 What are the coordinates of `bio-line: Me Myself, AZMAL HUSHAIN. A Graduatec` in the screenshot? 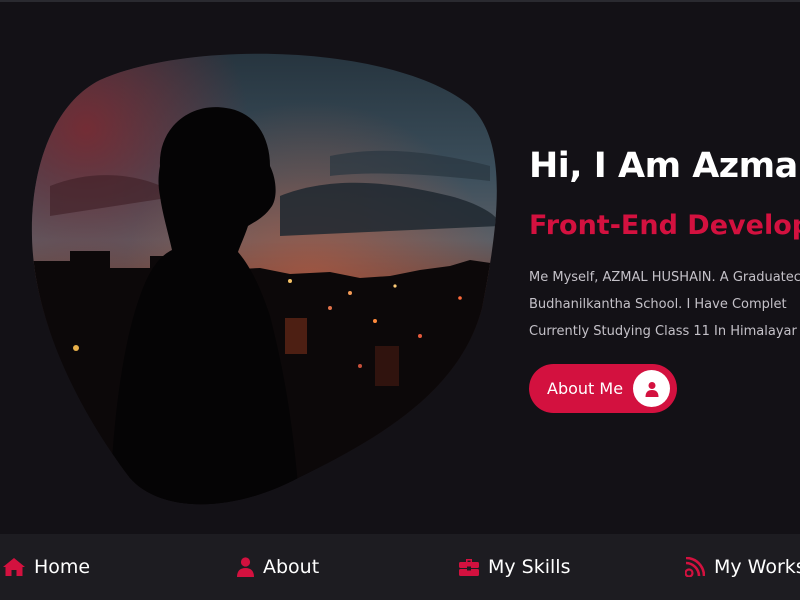 It's located at (664, 277).